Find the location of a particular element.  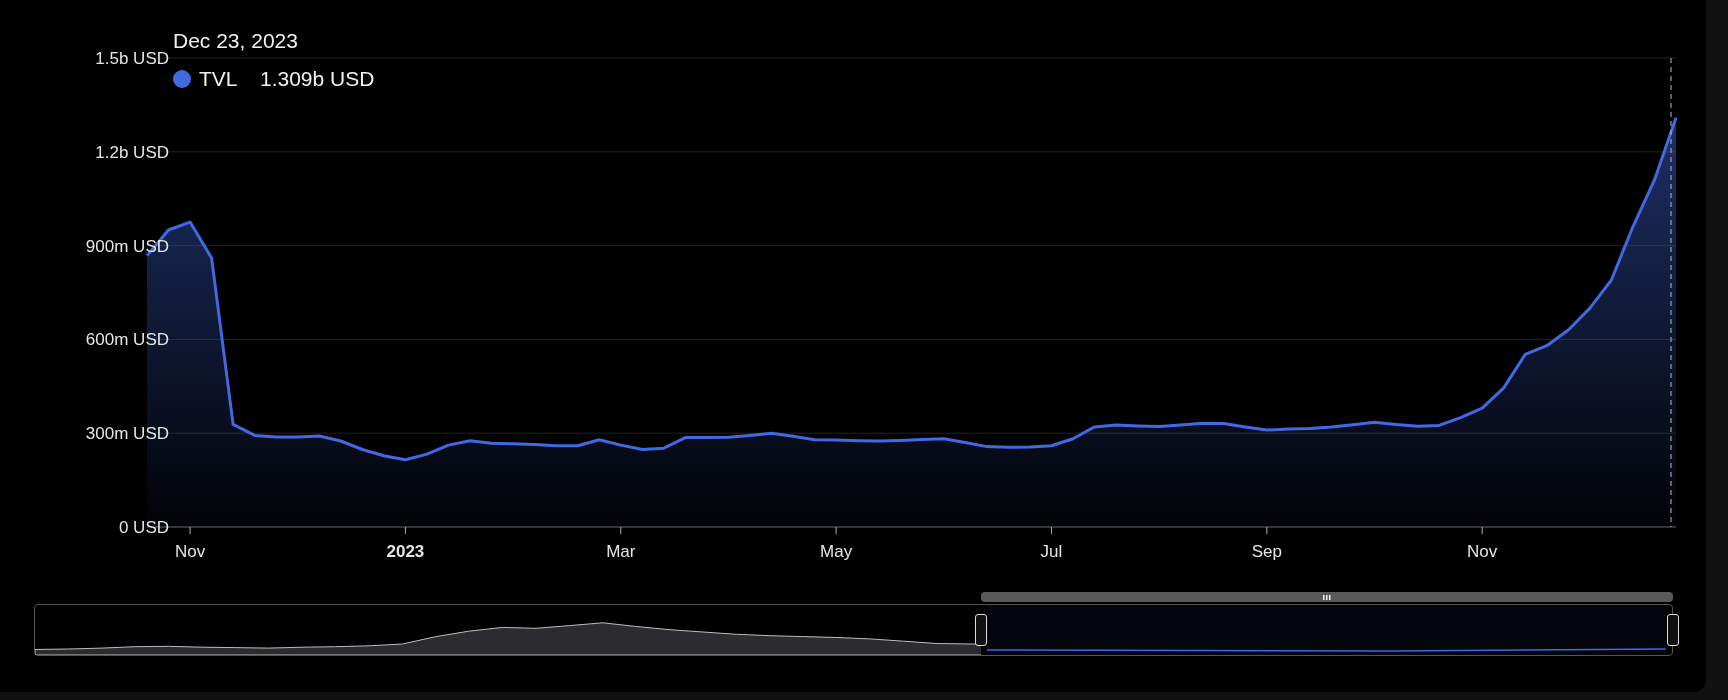

series-value: 1.309b USD is located at coordinates (317, 78).